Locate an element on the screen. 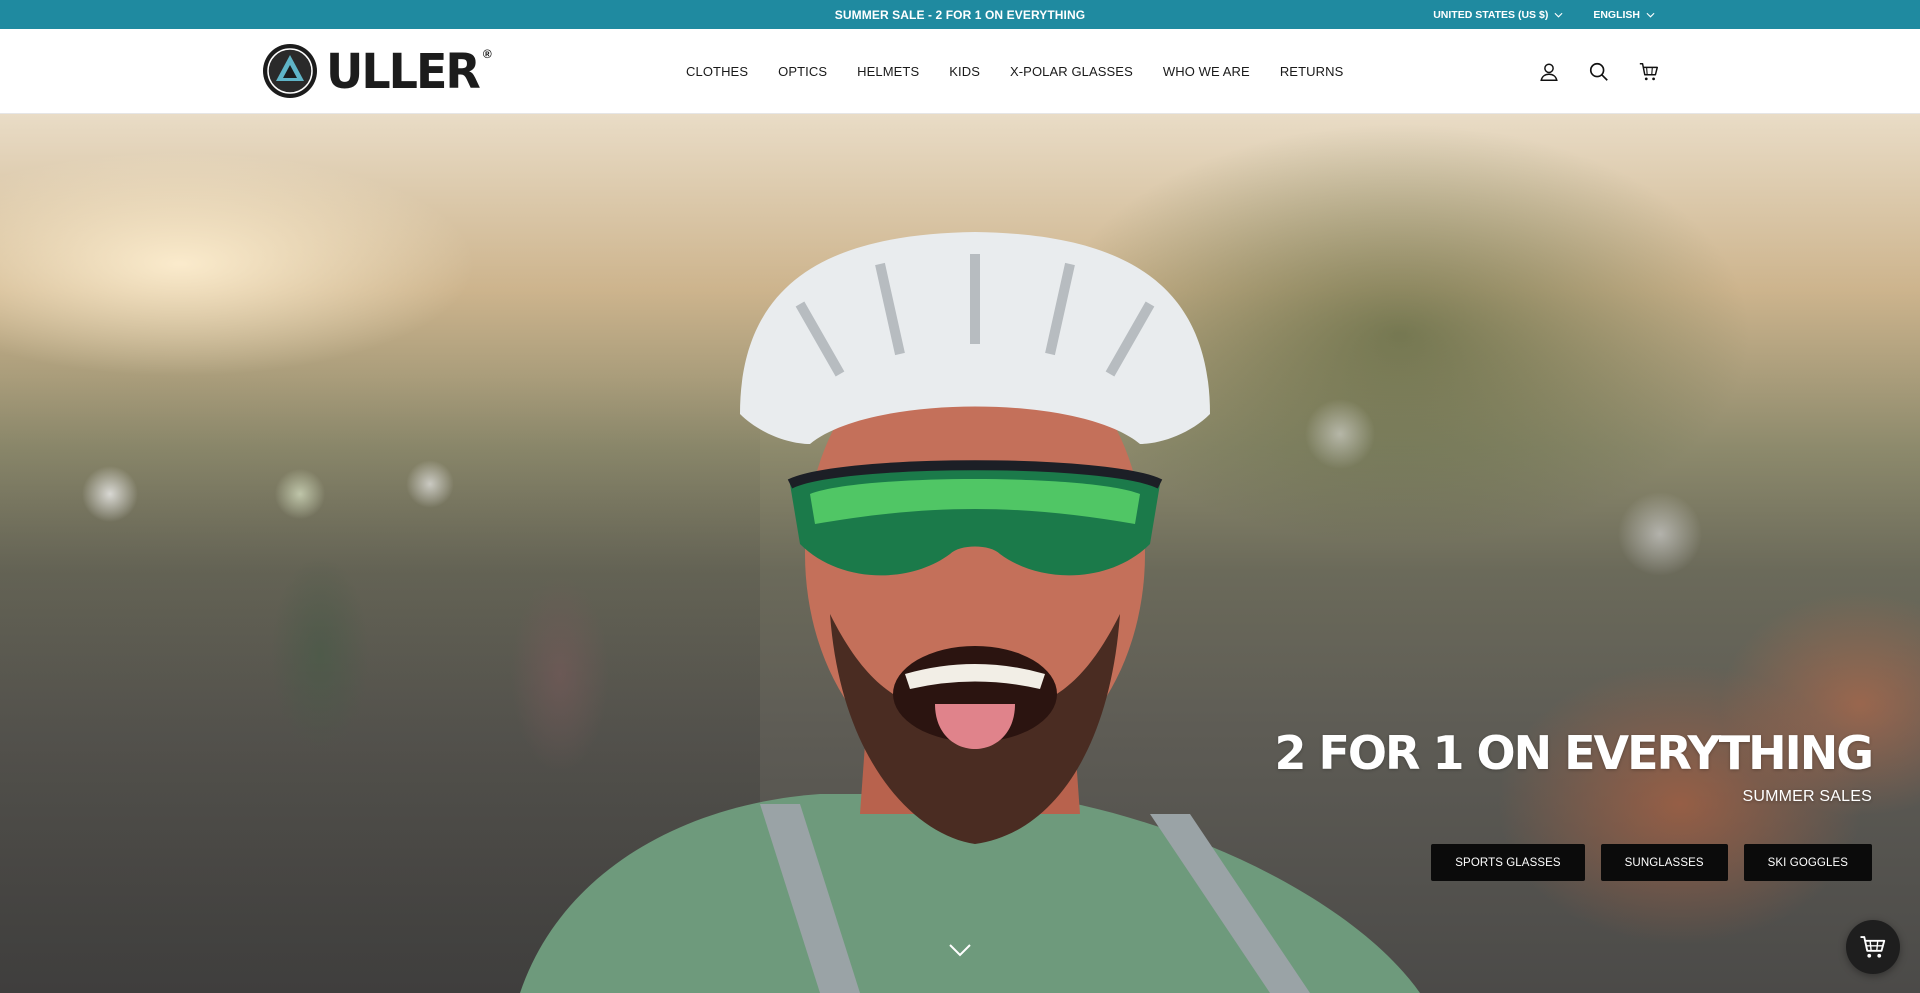  header-actions is located at coordinates (1599, 71).